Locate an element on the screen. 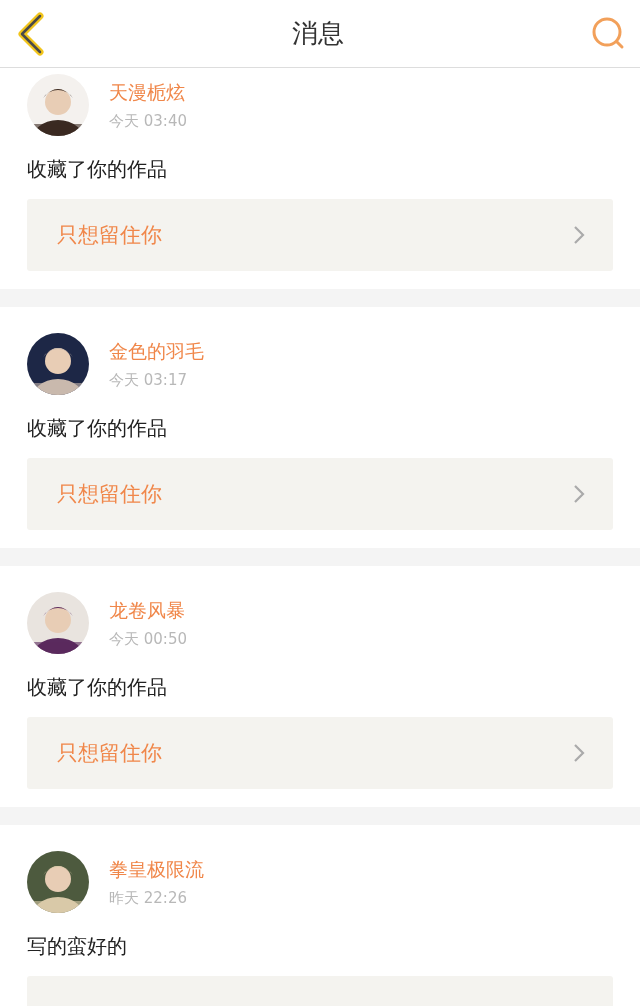 The height and width of the screenshot is (1006, 640). message-time: 昨天 22:26 is located at coordinates (148, 898).